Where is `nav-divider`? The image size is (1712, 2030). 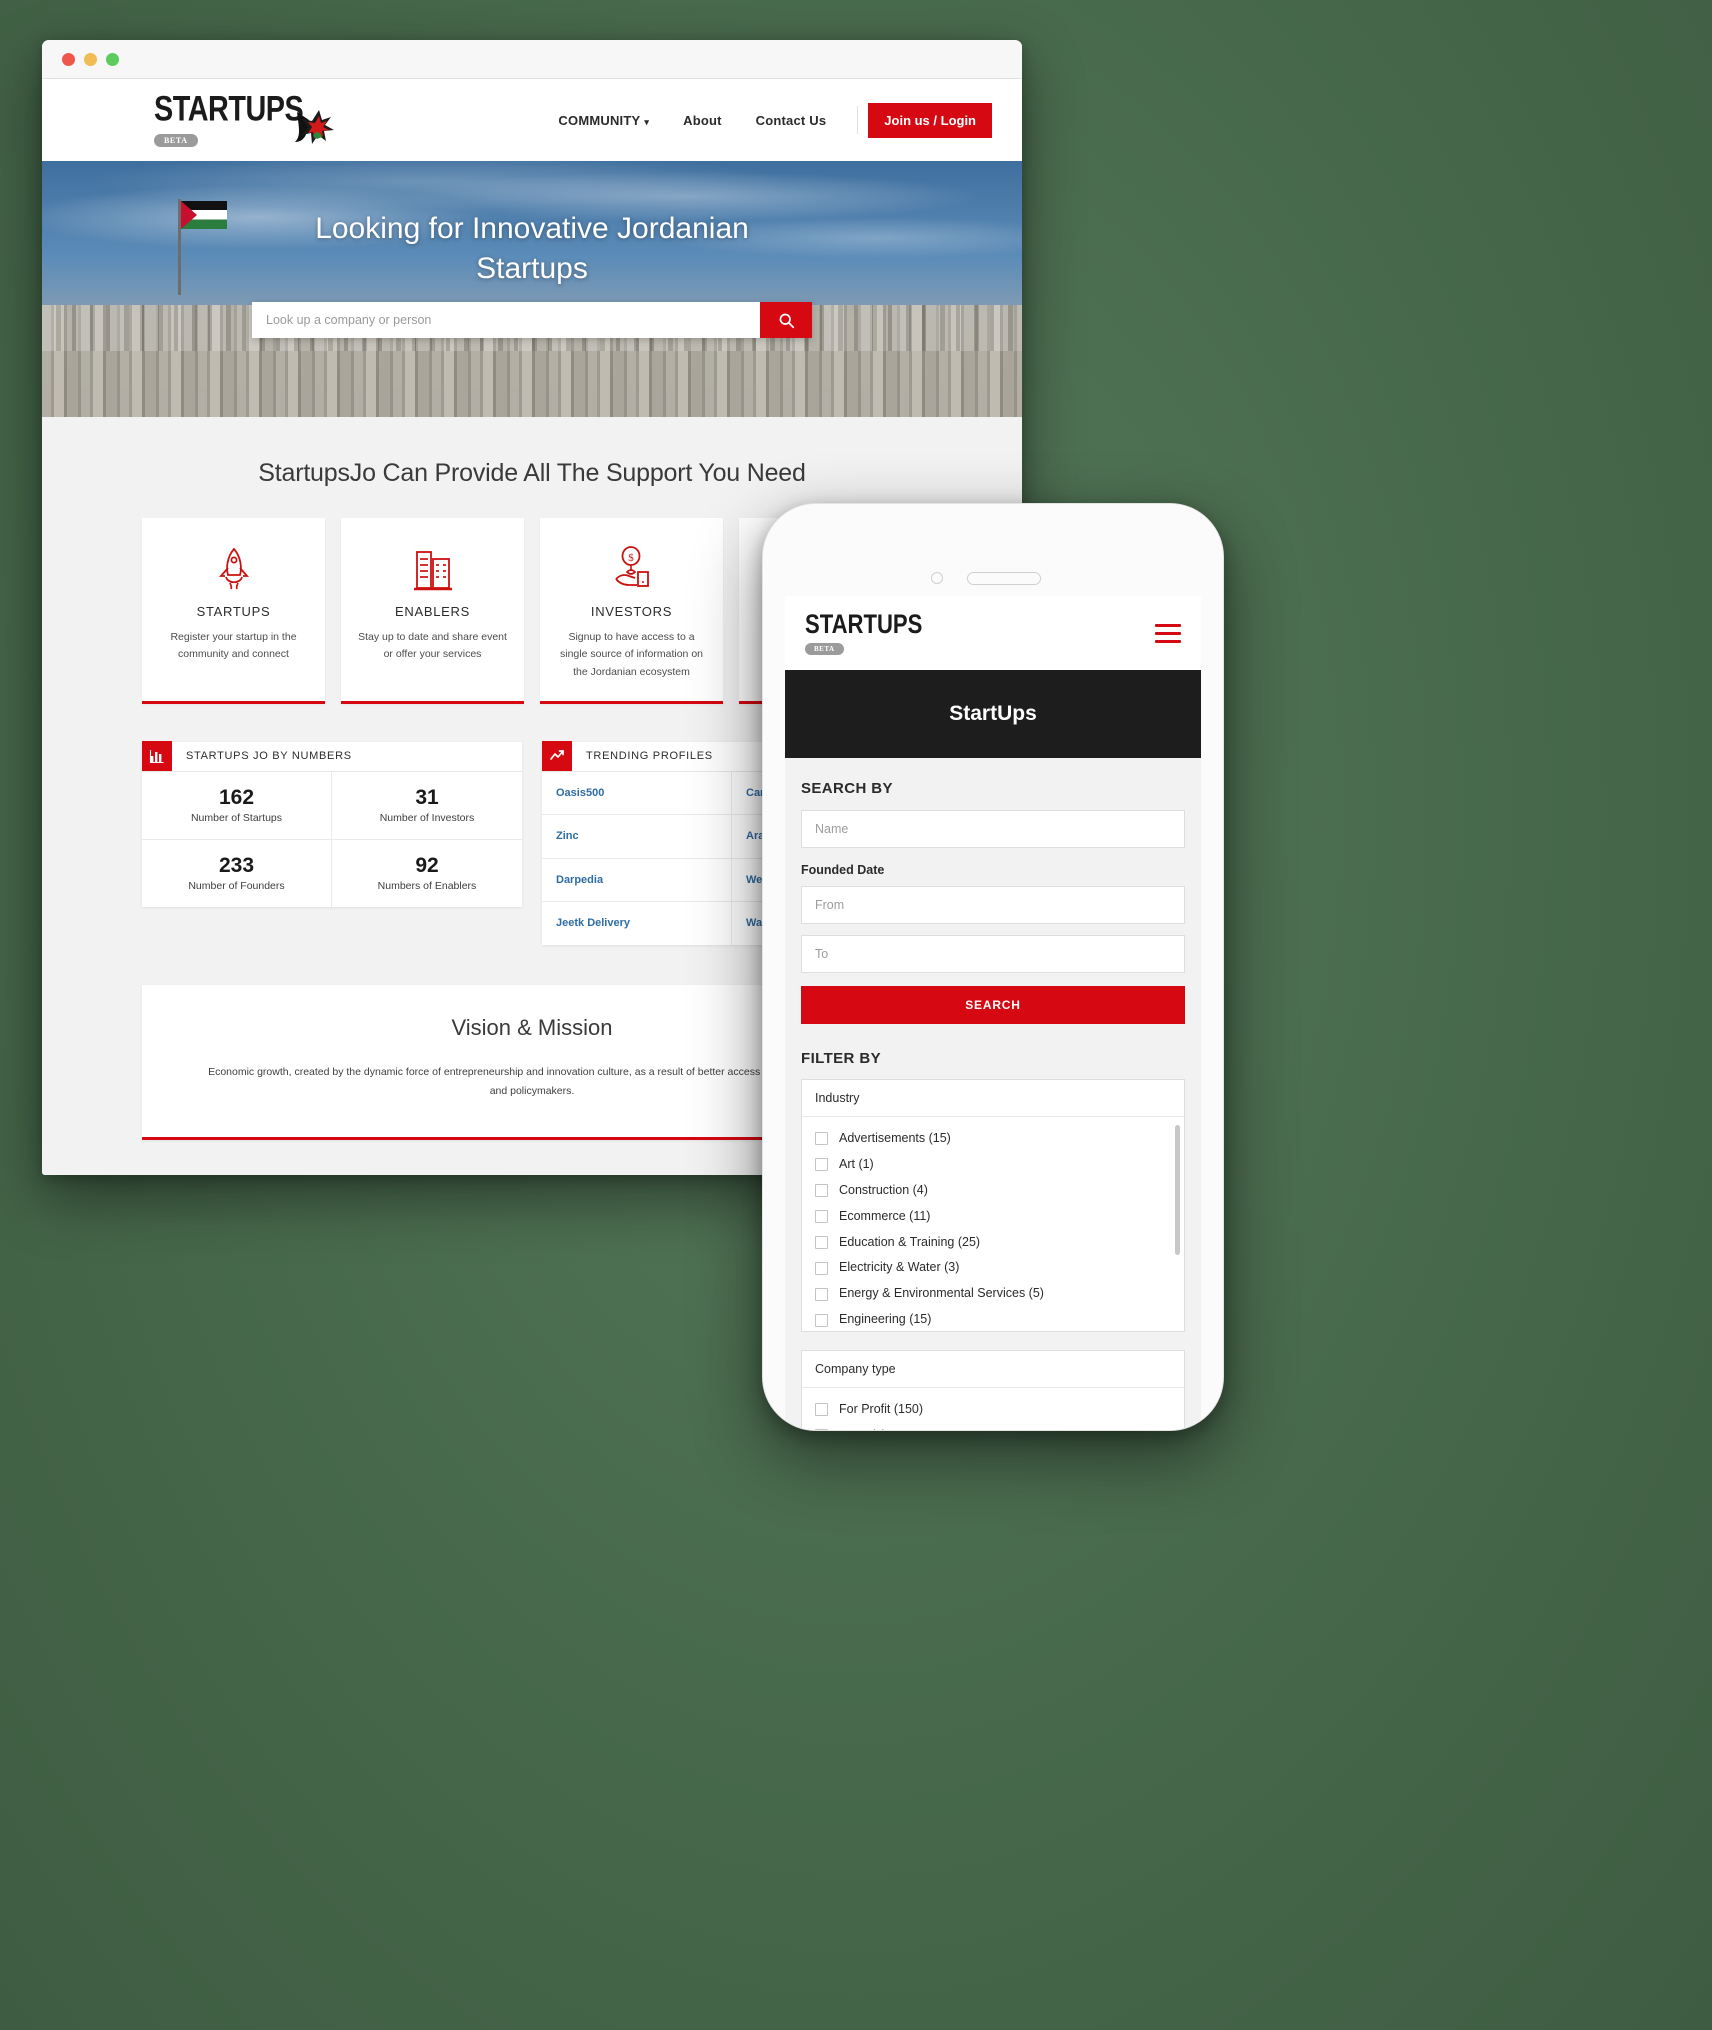 nav-divider is located at coordinates (858, 120).